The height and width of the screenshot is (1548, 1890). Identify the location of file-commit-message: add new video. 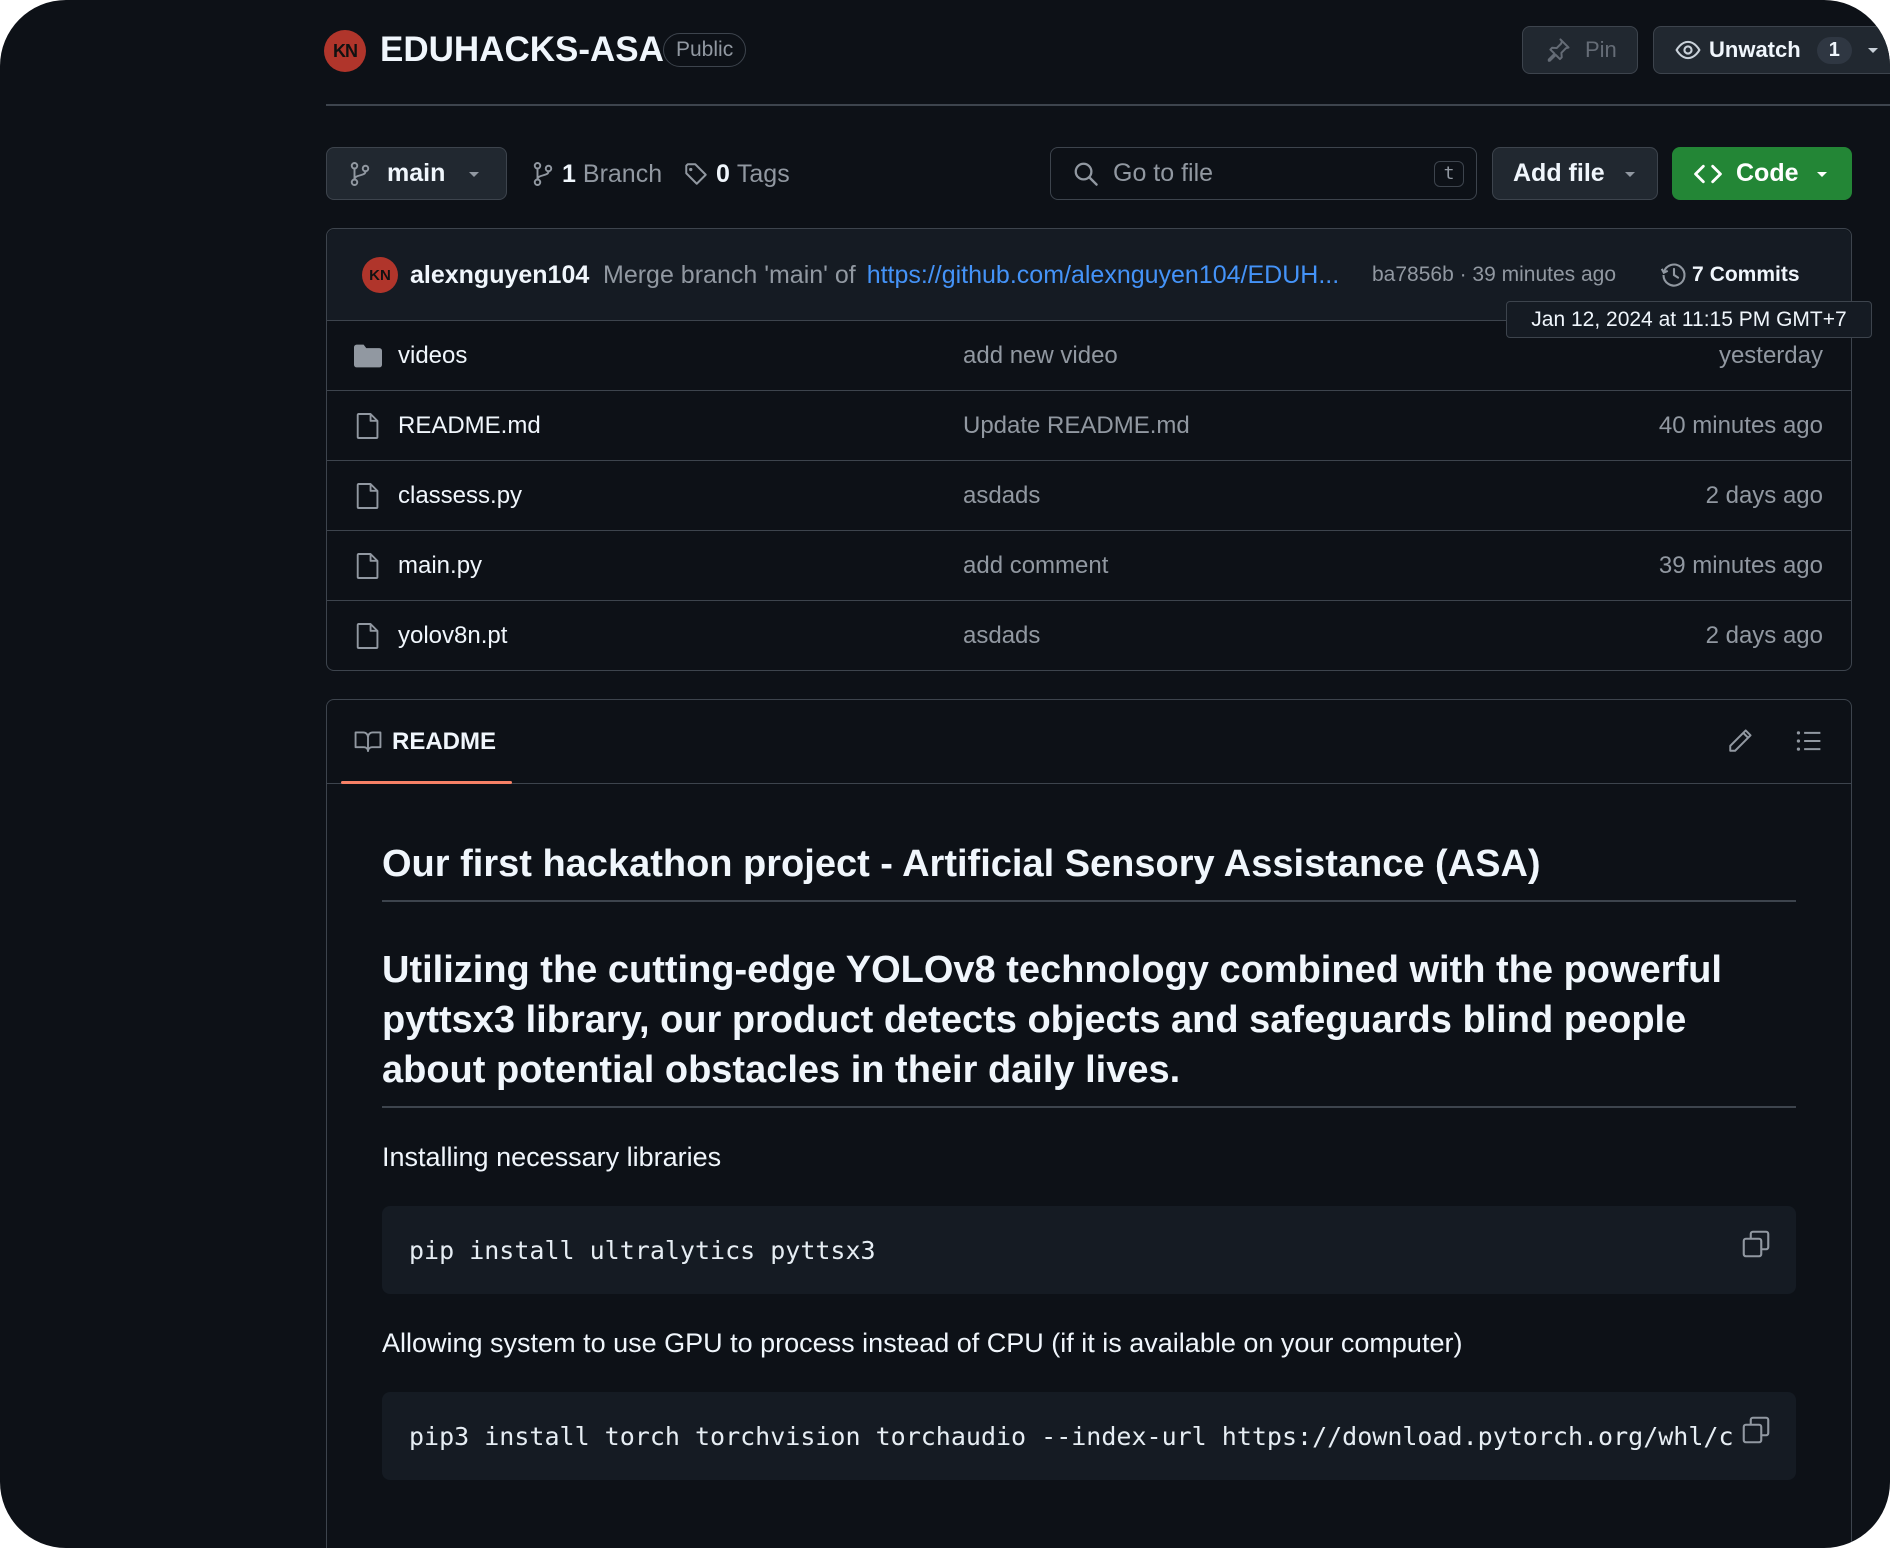
(1040, 356).